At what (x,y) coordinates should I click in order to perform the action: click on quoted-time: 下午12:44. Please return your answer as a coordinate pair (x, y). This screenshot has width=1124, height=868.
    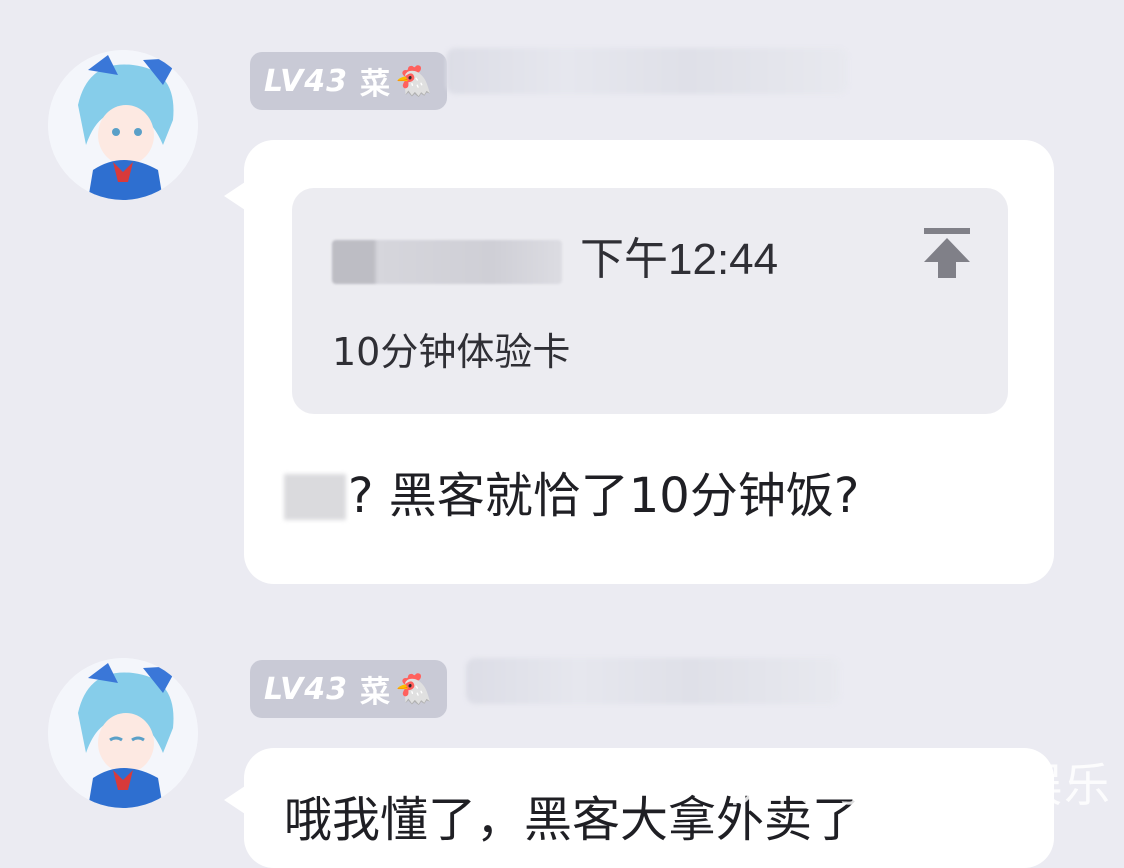
    Looking at the image, I should click on (679, 259).